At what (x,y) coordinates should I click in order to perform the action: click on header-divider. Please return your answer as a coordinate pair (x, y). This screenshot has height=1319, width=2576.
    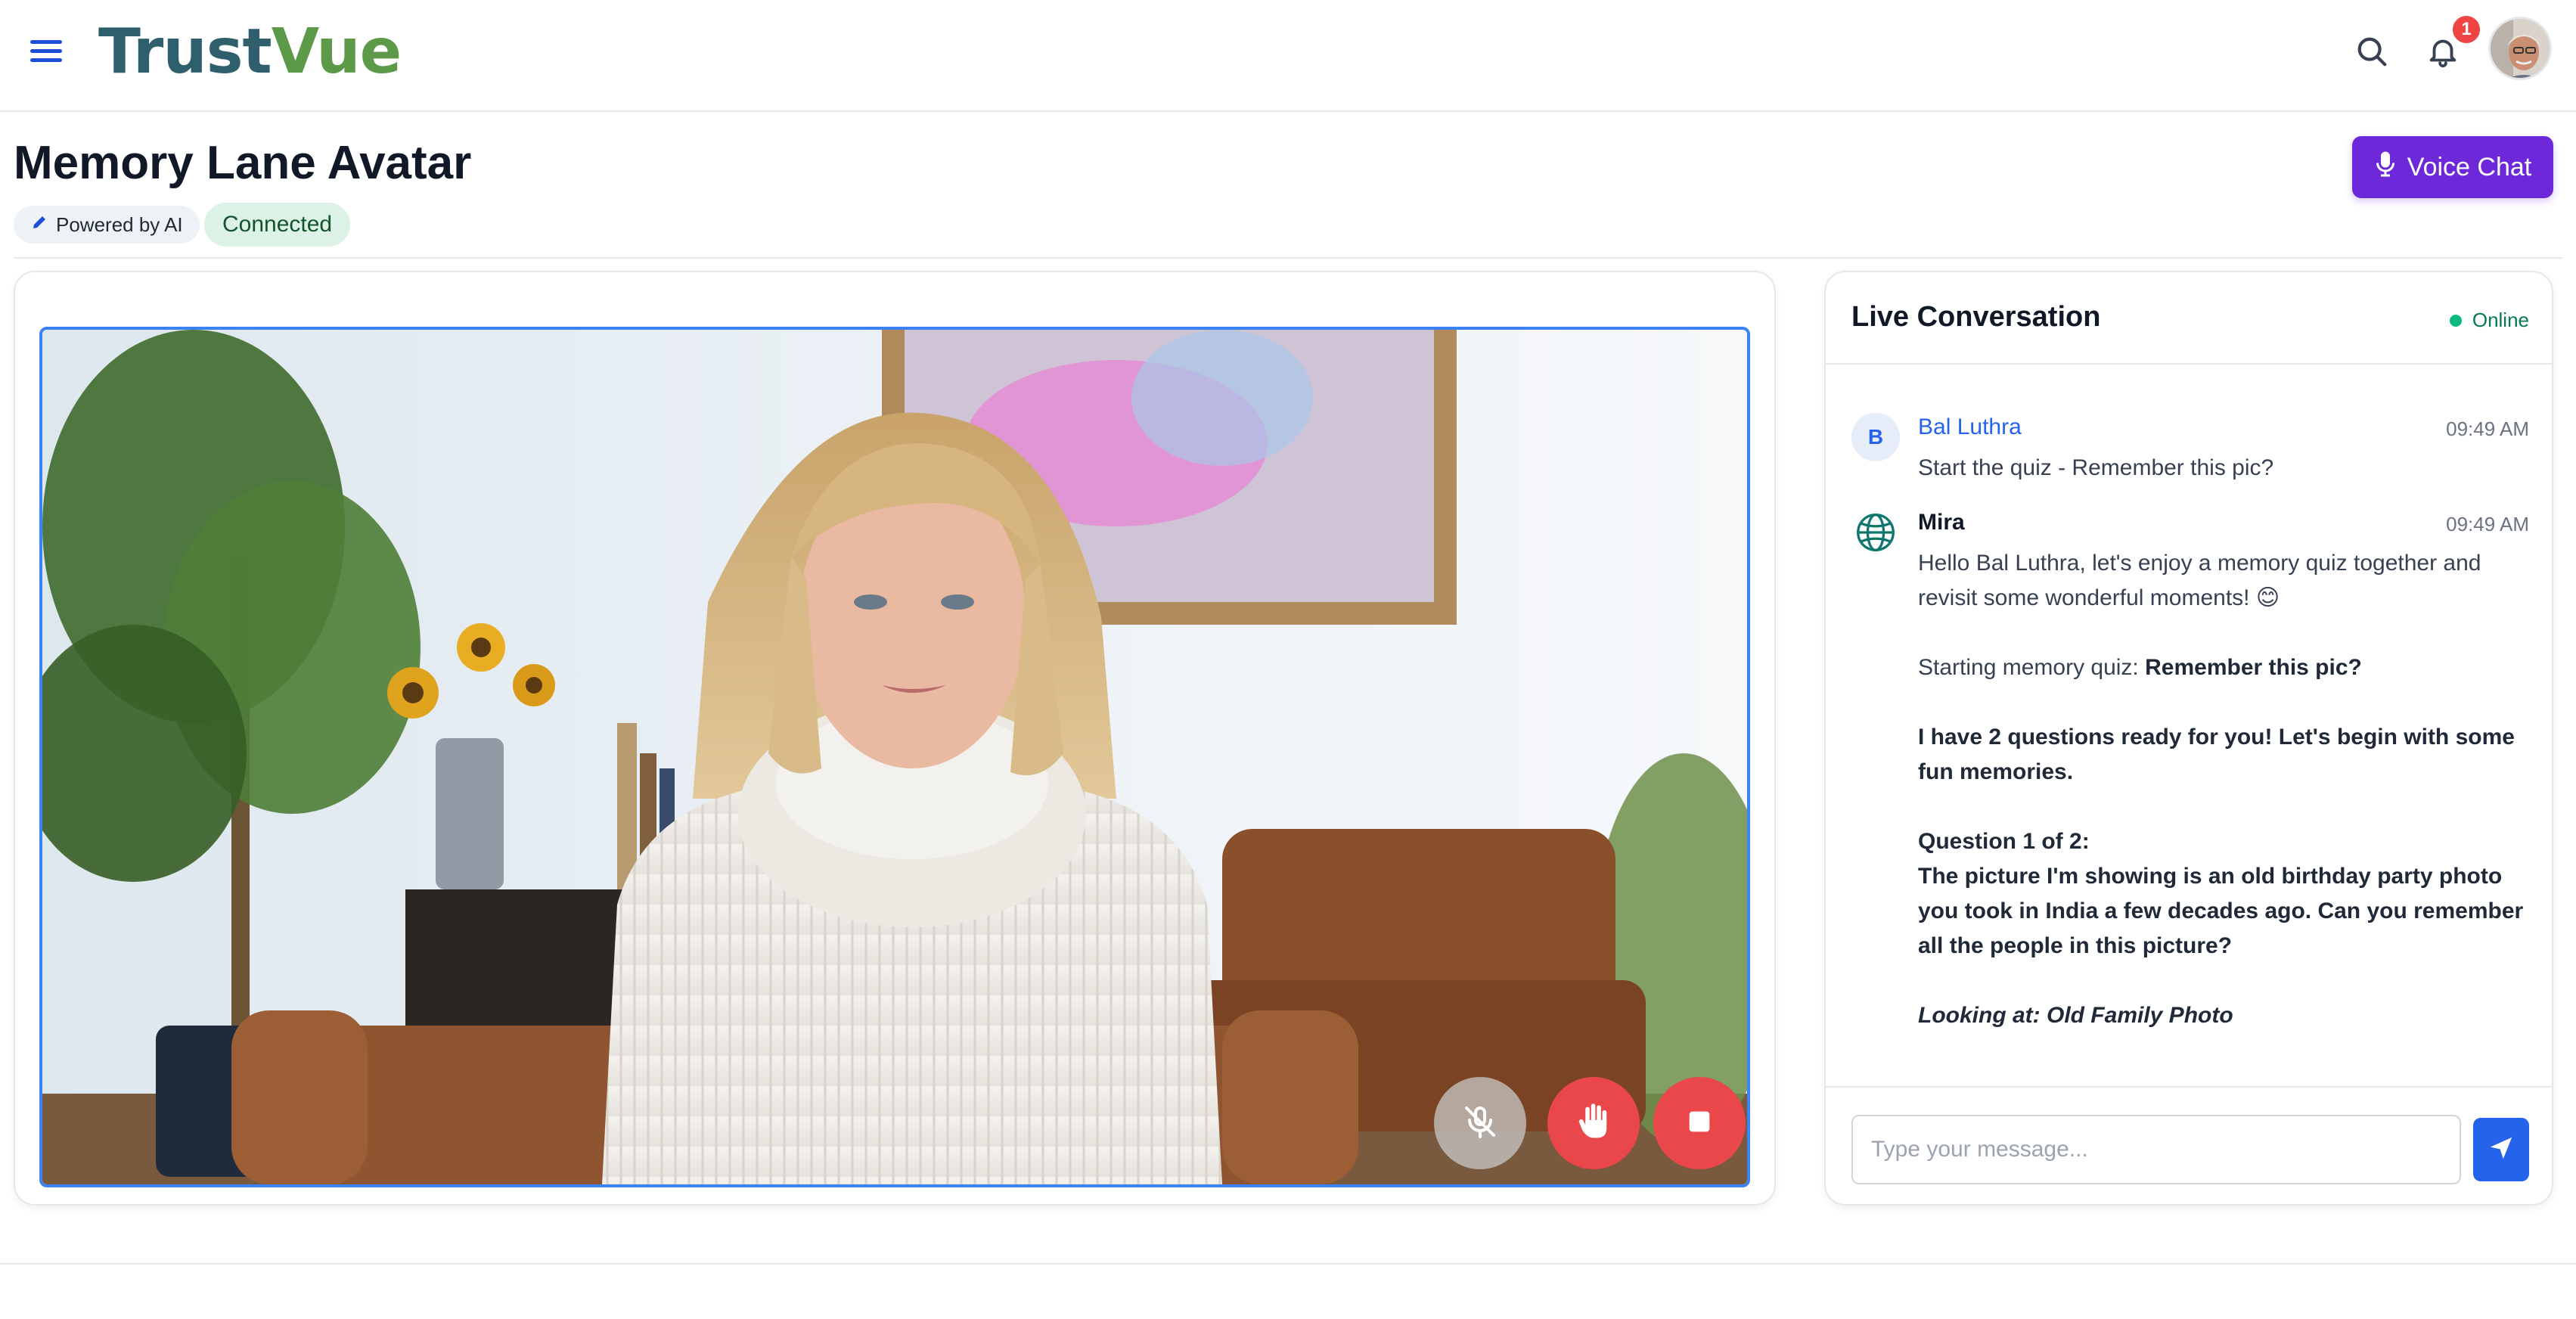
    Looking at the image, I should click on (1288, 258).